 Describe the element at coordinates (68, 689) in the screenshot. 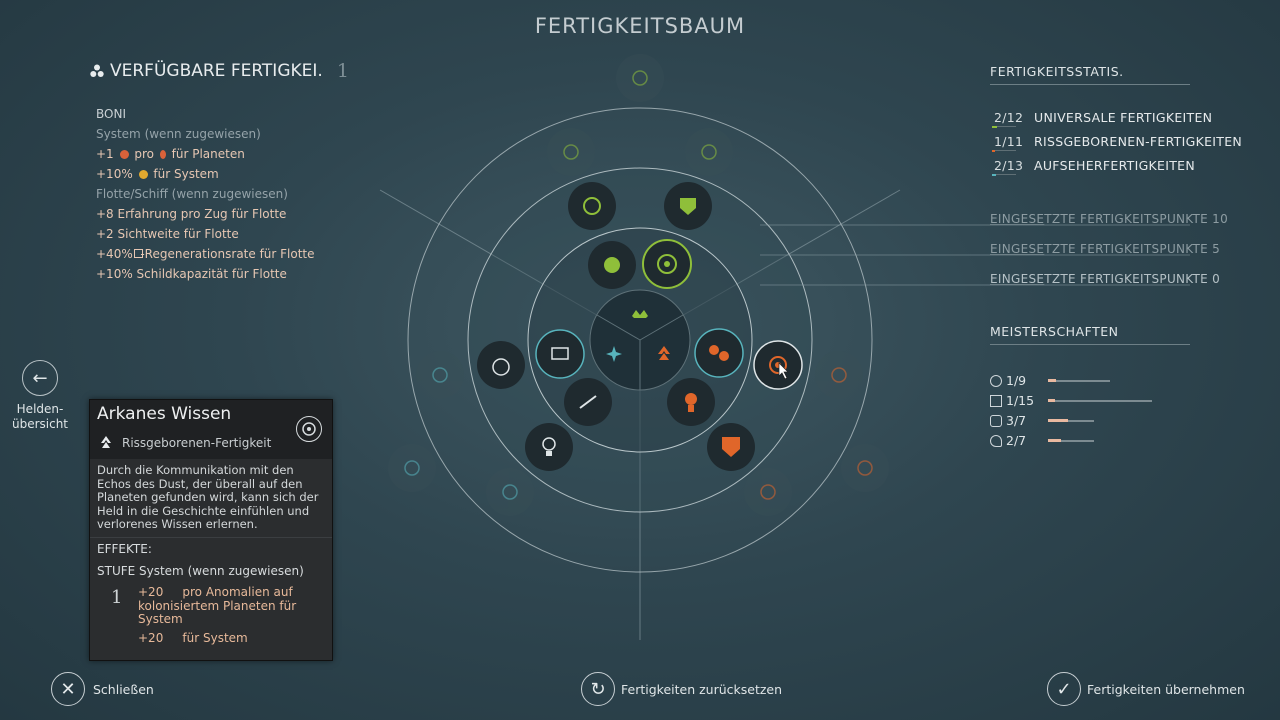

I see `close-icon: ✕` at that location.